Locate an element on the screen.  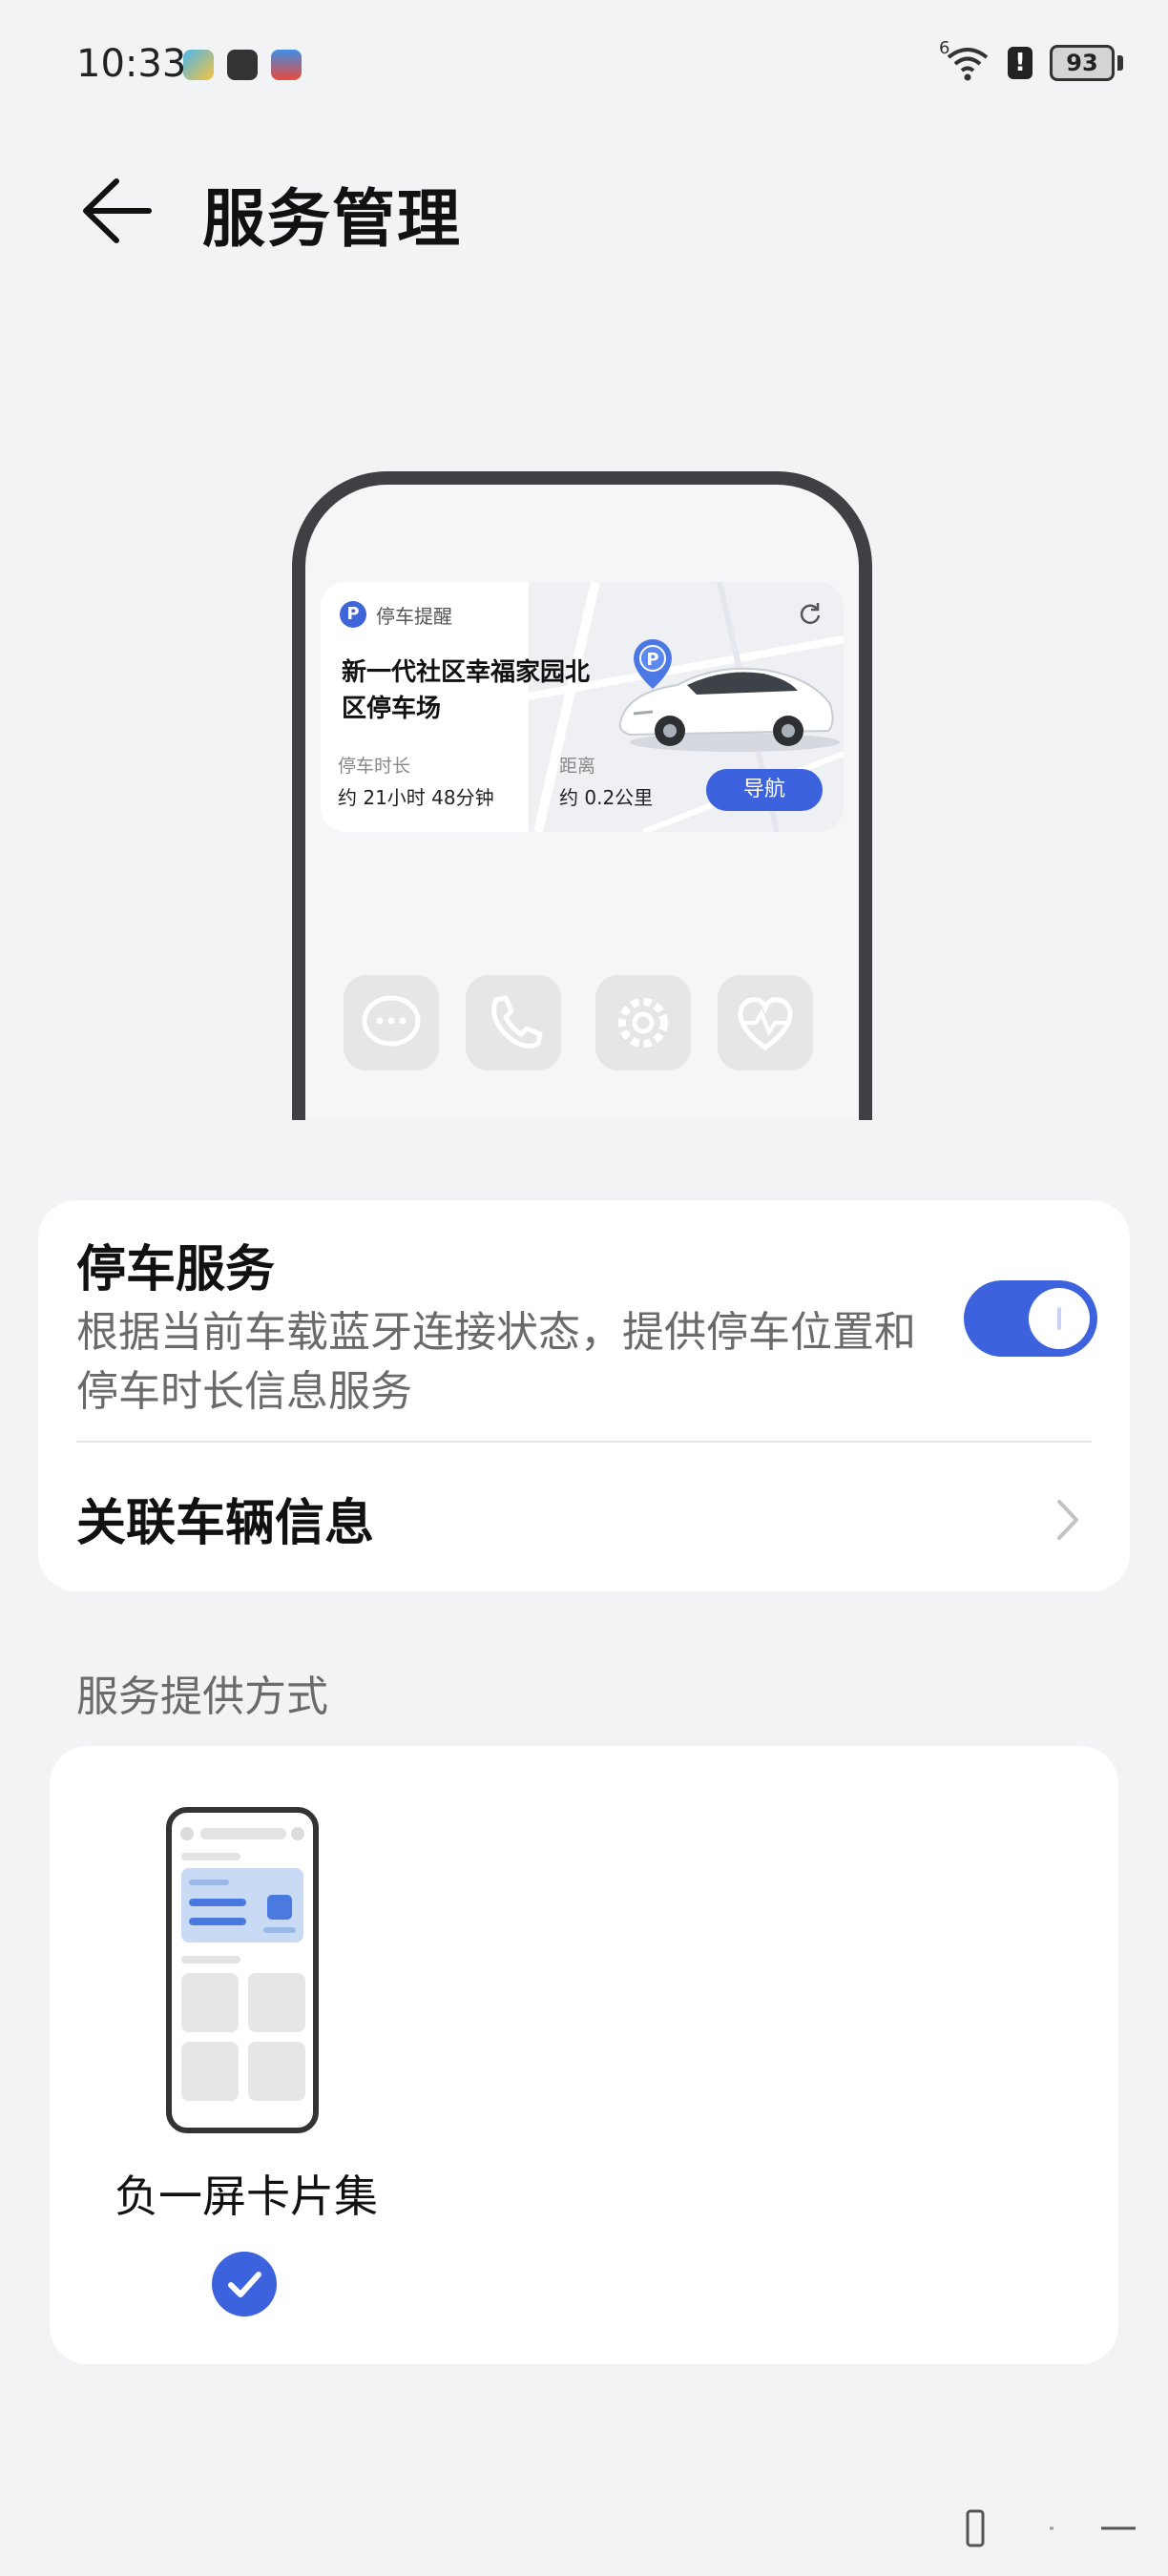
checkmark-icon is located at coordinates (244, 2284).